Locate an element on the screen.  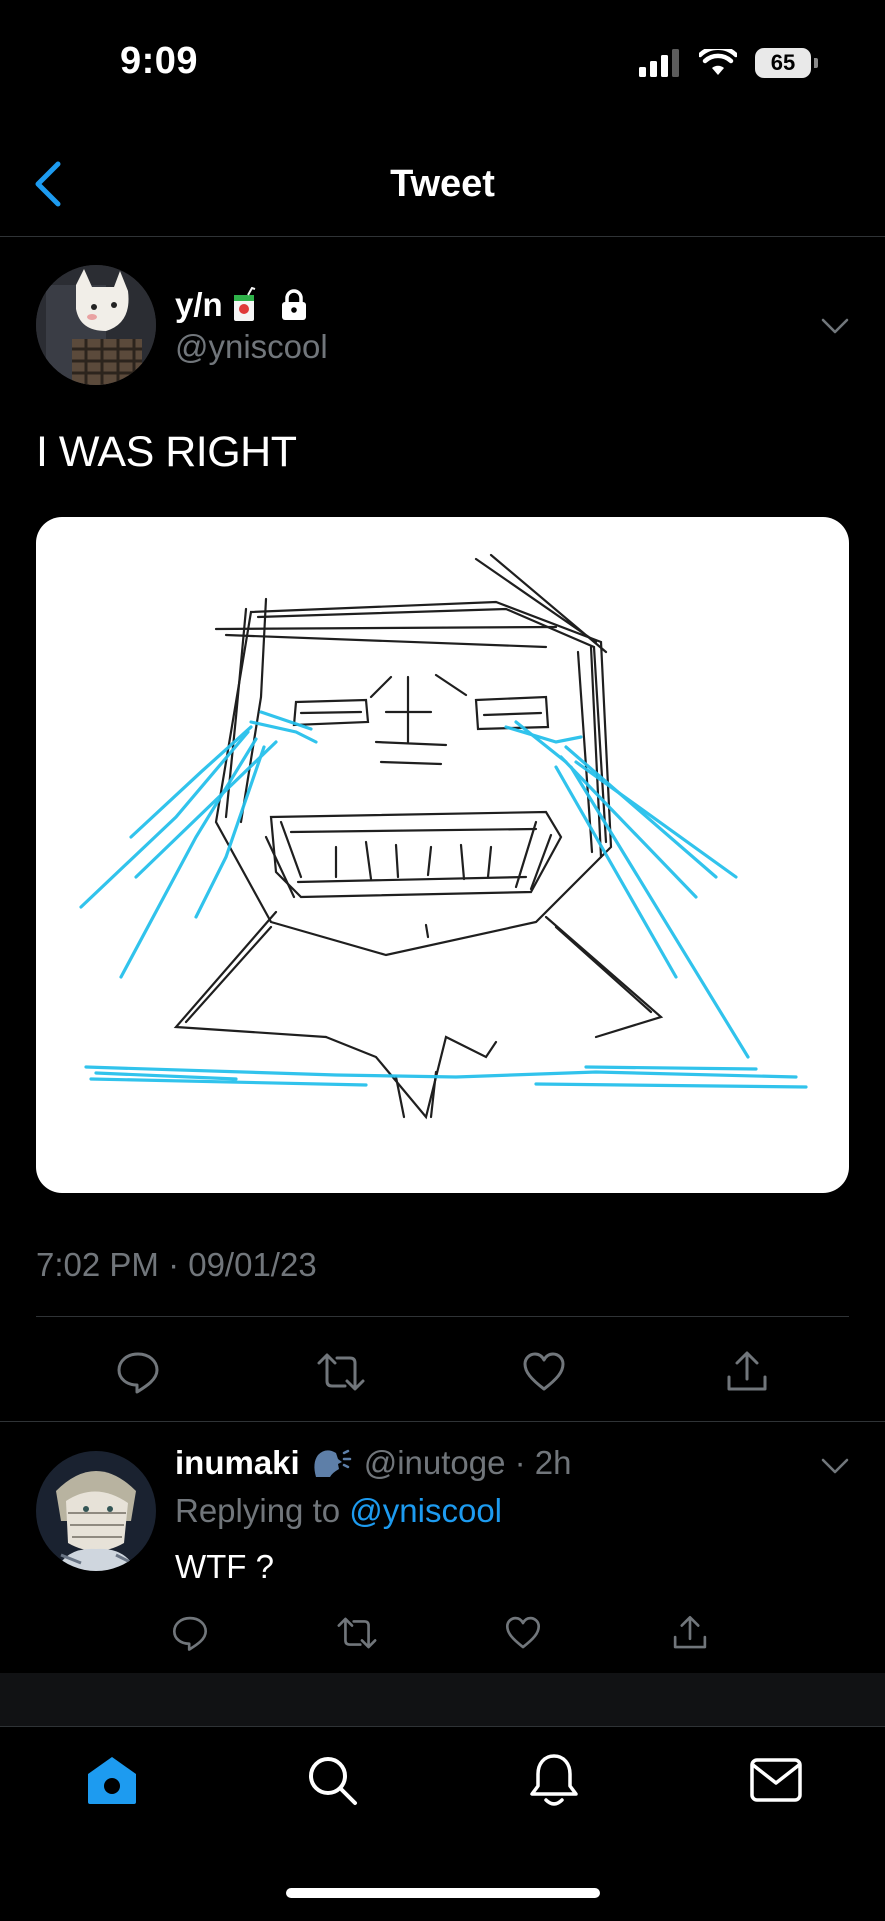
chevron-down-icon is located at coordinates (835, 326).